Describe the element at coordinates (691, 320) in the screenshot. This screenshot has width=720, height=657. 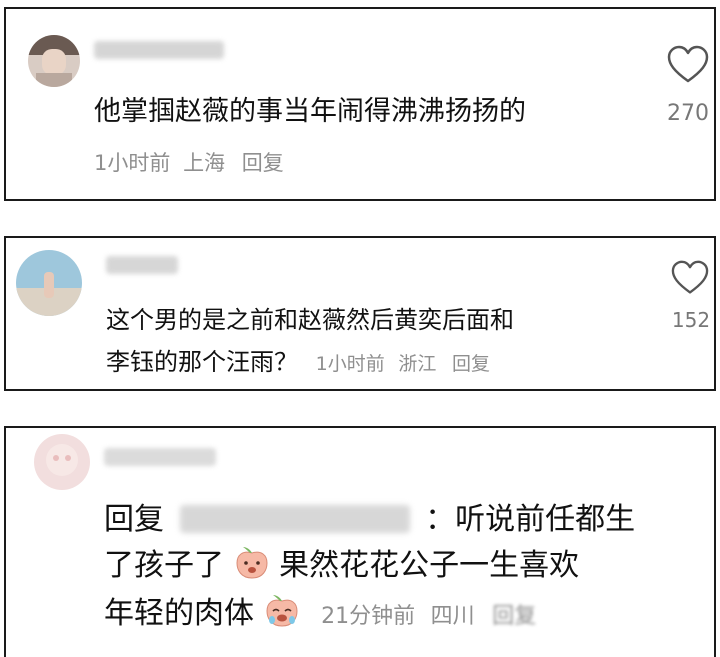
I see `like-count: 152` at that location.